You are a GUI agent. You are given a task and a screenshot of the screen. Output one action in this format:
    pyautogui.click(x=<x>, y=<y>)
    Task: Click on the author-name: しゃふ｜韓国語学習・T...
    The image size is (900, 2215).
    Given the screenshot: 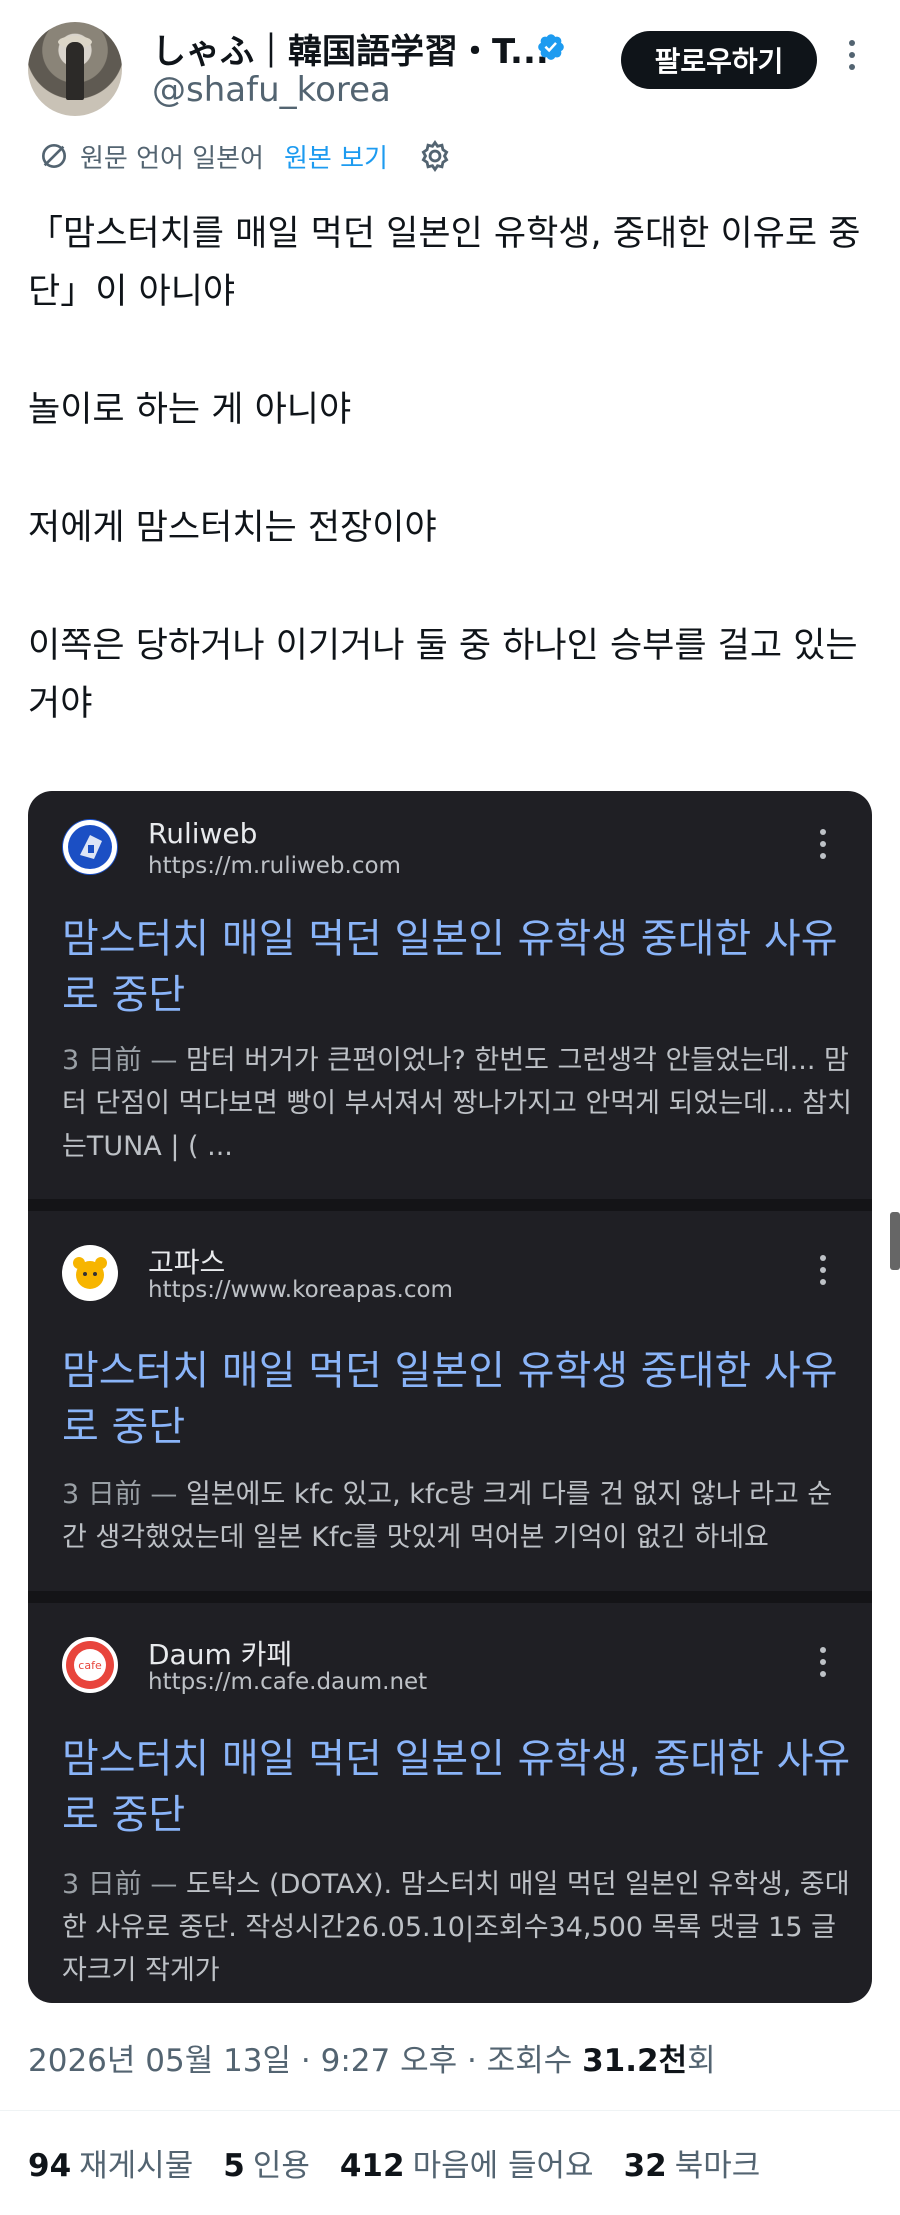 What is the action you would take?
    pyautogui.click(x=350, y=48)
    